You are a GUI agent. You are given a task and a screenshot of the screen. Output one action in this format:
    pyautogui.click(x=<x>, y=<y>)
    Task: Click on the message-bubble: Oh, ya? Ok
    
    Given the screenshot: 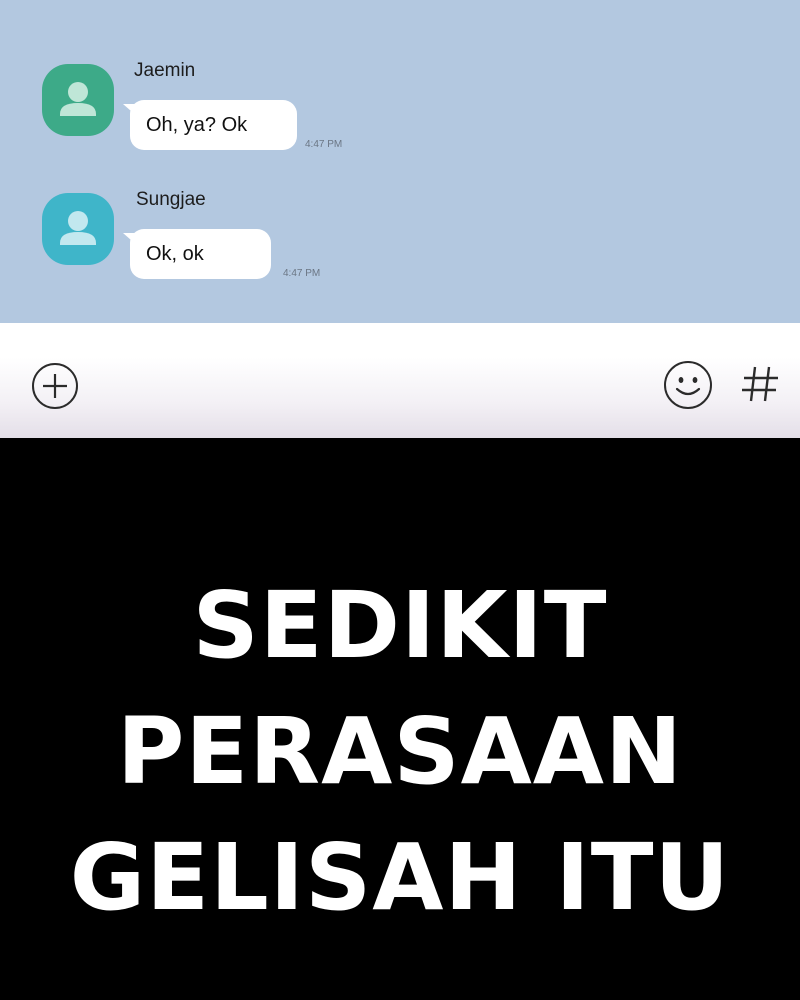 What is the action you would take?
    pyautogui.click(x=210, y=125)
    